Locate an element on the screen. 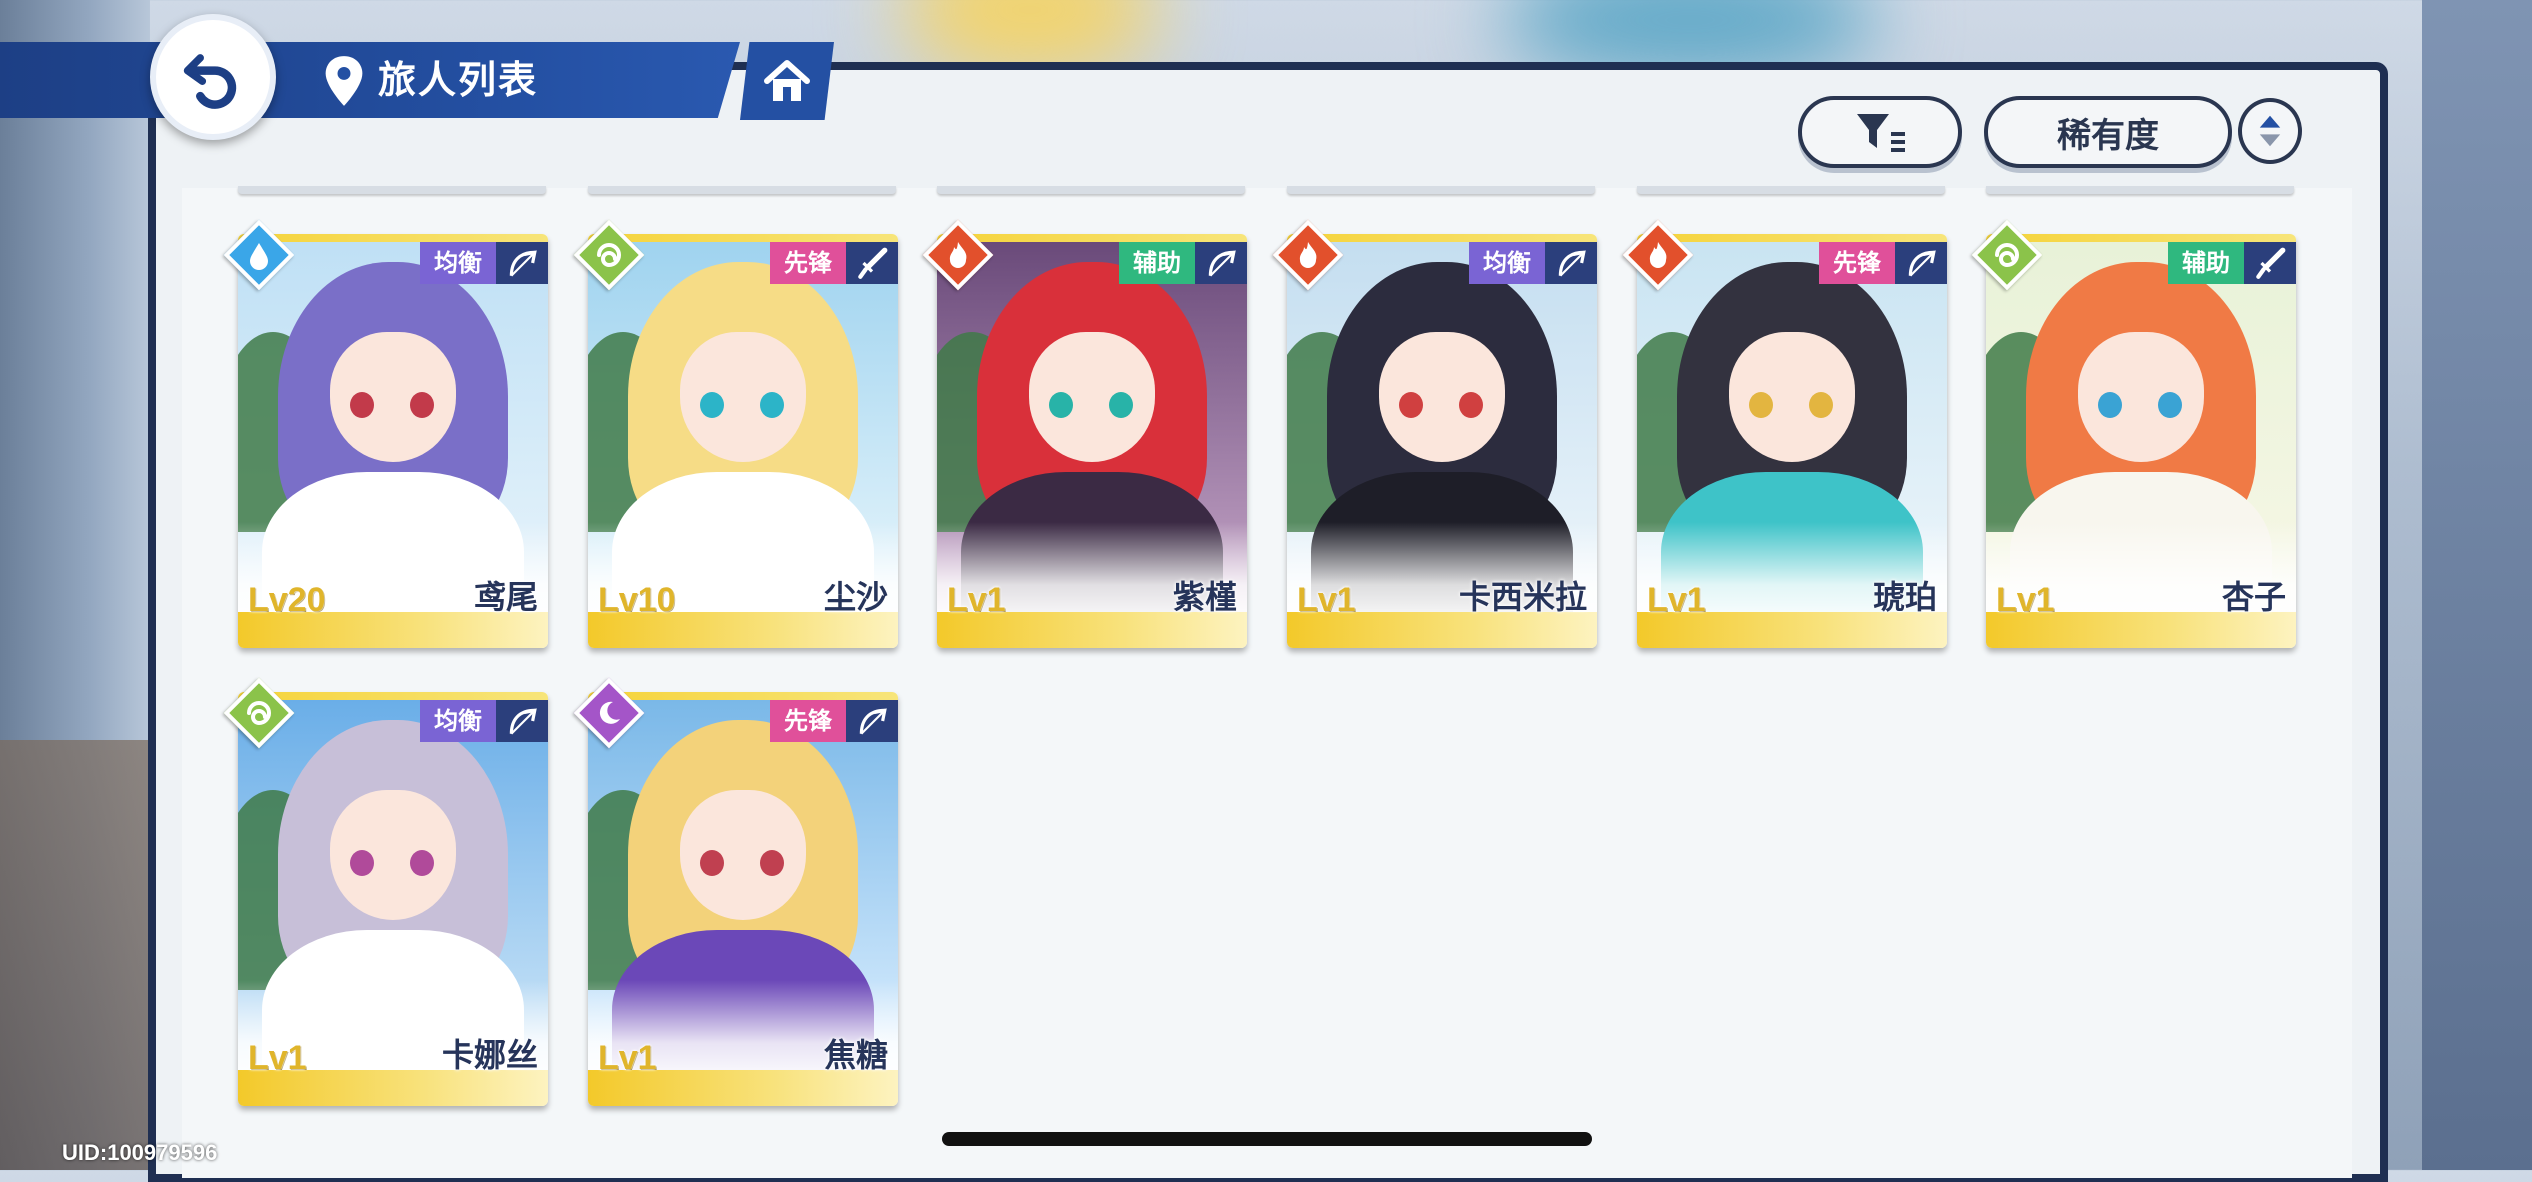  filter-button is located at coordinates (1880, 132).